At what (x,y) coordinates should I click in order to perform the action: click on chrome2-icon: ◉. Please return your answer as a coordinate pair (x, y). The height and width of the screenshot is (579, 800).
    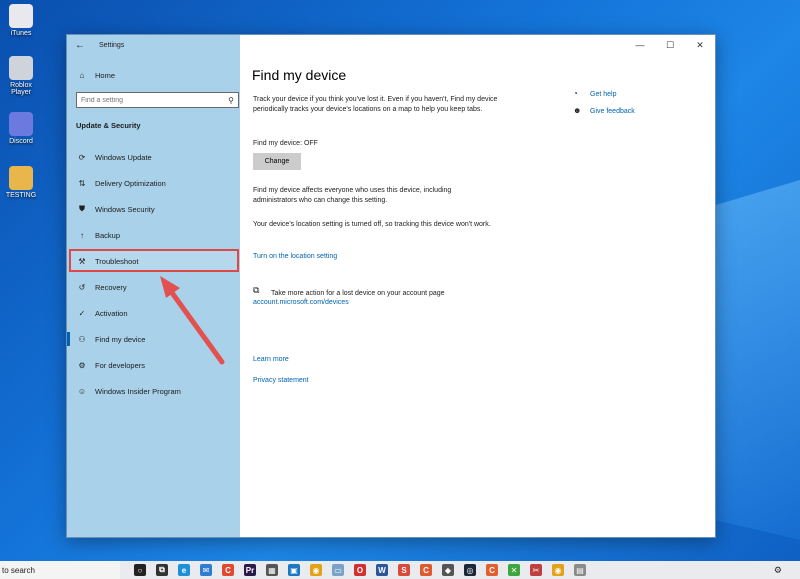
    Looking at the image, I should click on (558, 570).